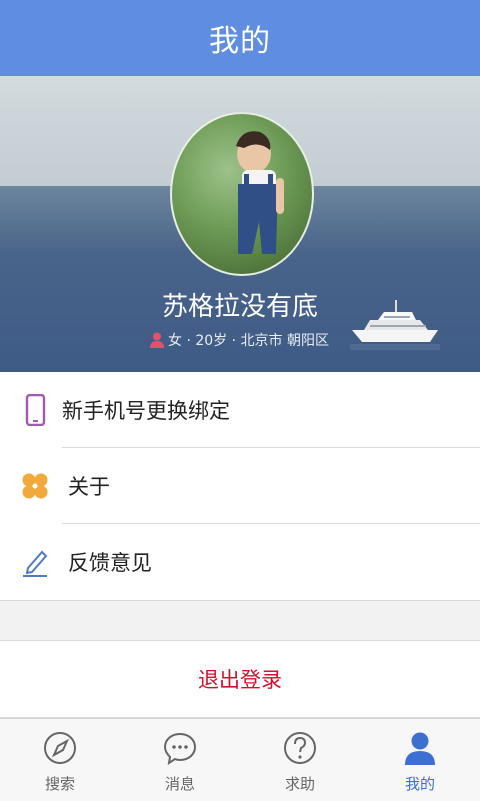  Describe the element at coordinates (59, 784) in the screenshot. I see `tab-label: 搜索` at that location.